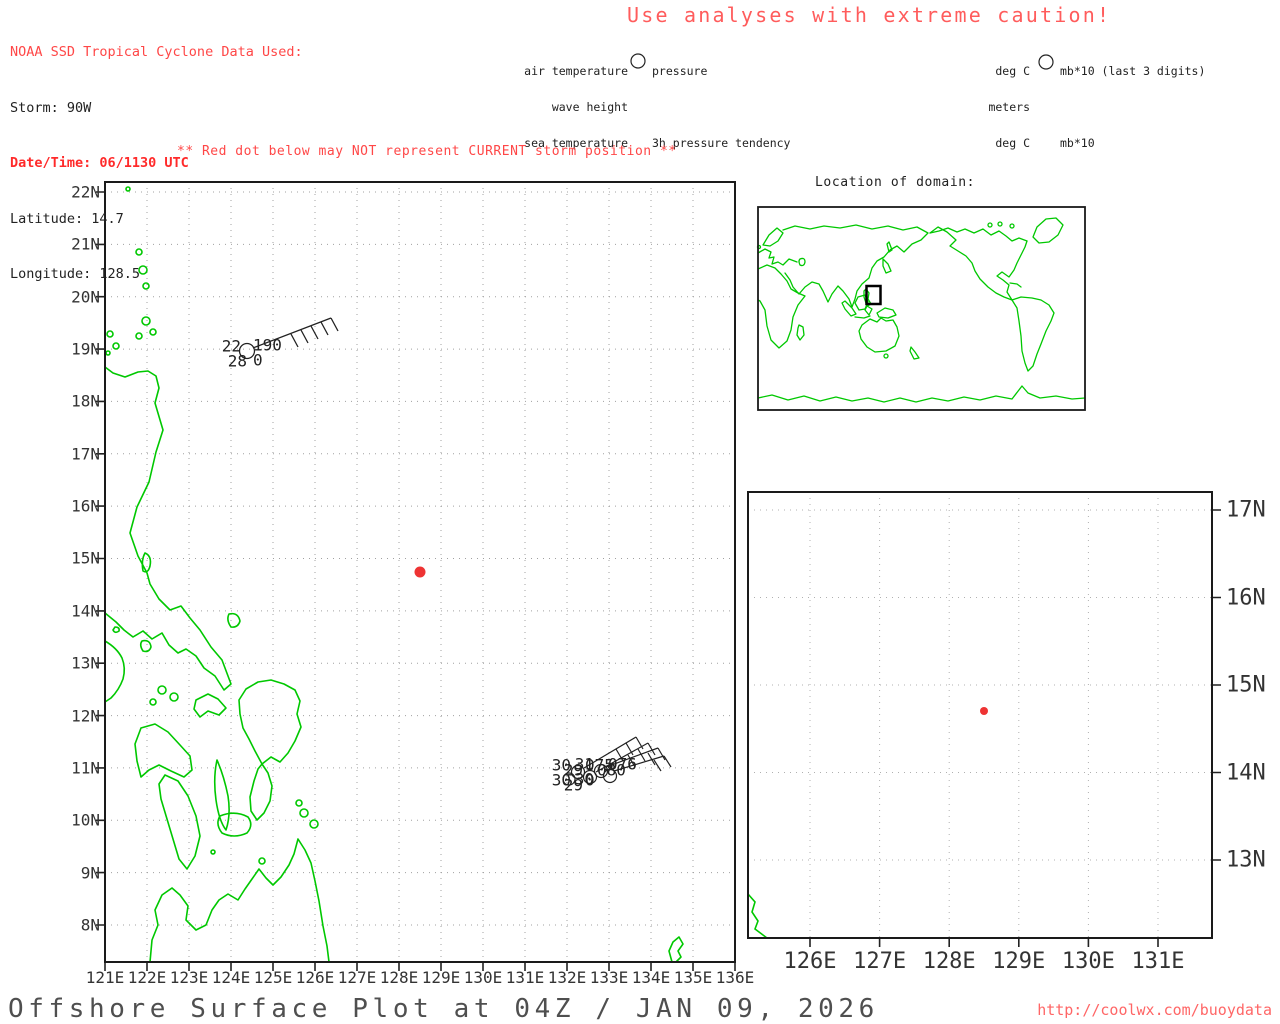 The width and height of the screenshot is (1280, 1024). What do you see at coordinates (980, 107) in the screenshot?
I see `legend-units-left-col: deg C meters deg C` at bounding box center [980, 107].